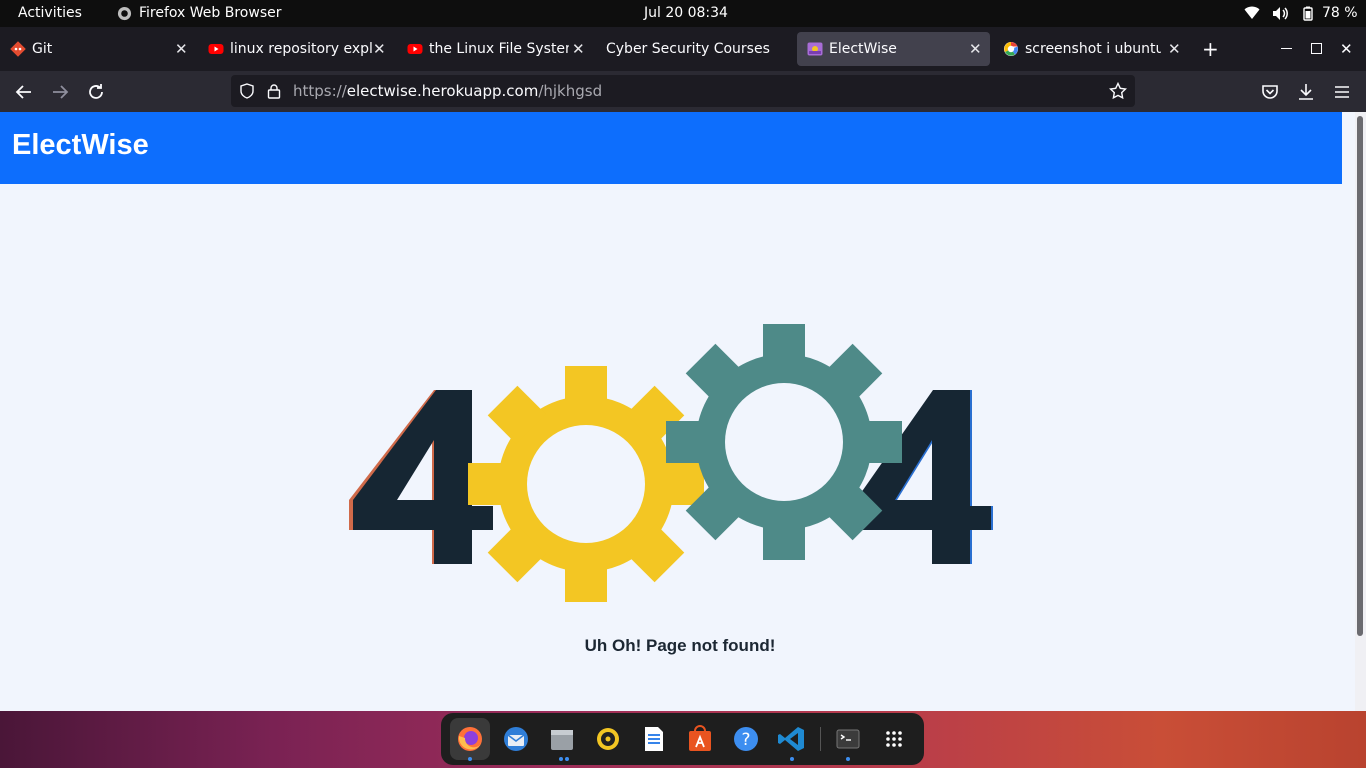 Image resolution: width=1366 pixels, height=768 pixels. I want to click on yellow-gear, so click(586, 484).